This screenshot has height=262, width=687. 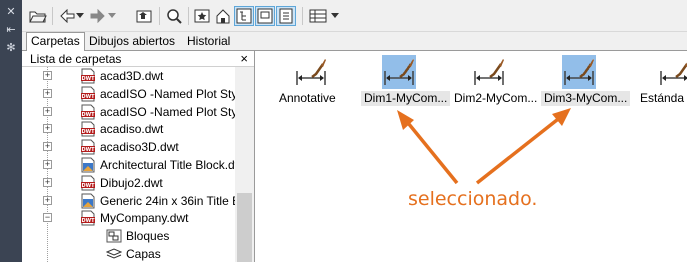 What do you see at coordinates (430, 150) in the screenshot?
I see `arrow-line-left` at bounding box center [430, 150].